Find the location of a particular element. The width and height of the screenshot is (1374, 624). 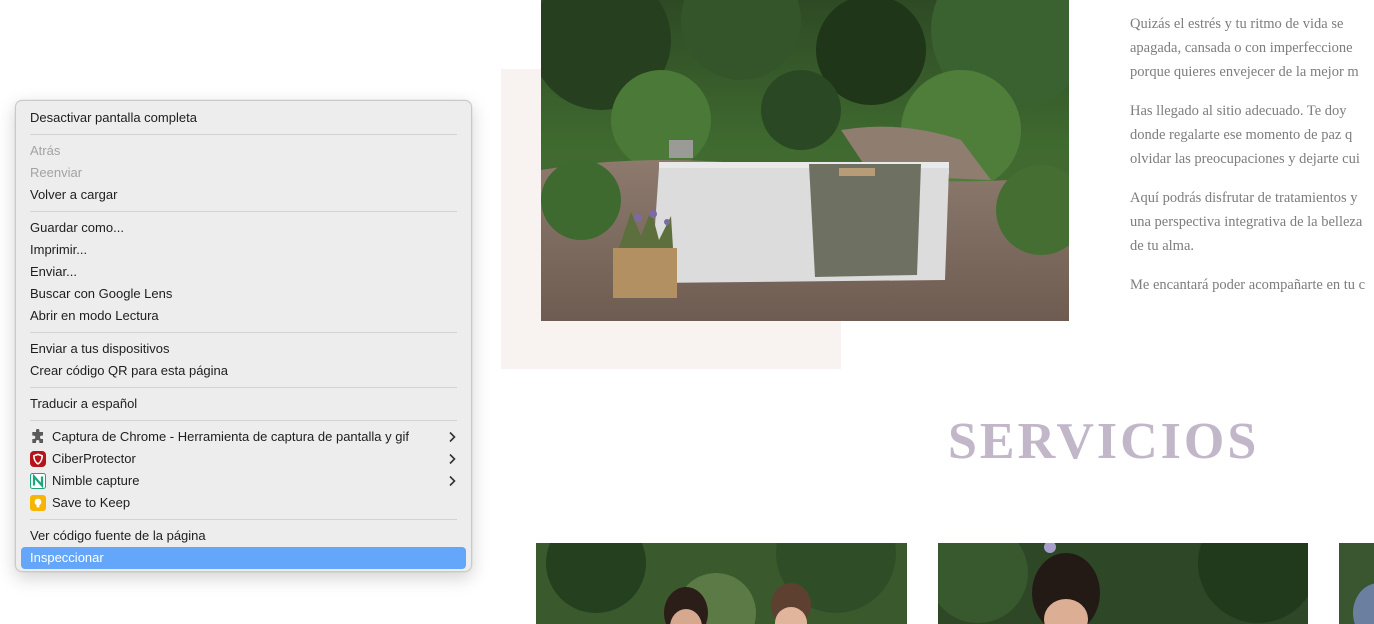

text-line: apagada, cansada o con imperfeccione is located at coordinates (1241, 48).